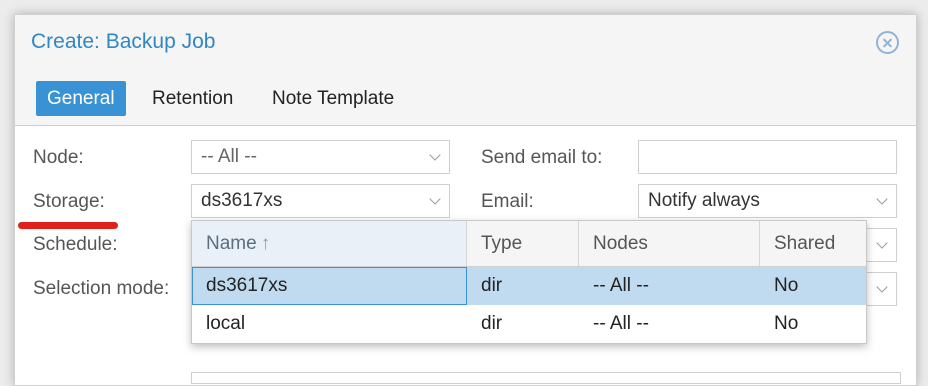  Describe the element at coordinates (75, 244) in the screenshot. I see `schedule-label: Schedule:` at that location.